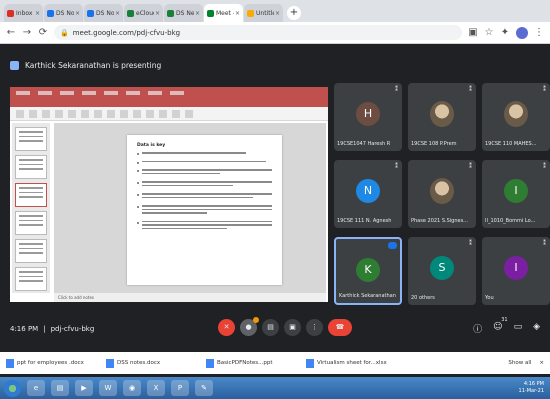 The width and height of the screenshot is (550, 399). Describe the element at coordinates (368, 117) in the screenshot. I see `participant-tile: ⁑ H 19CSE1047 Haresh R` at that location.